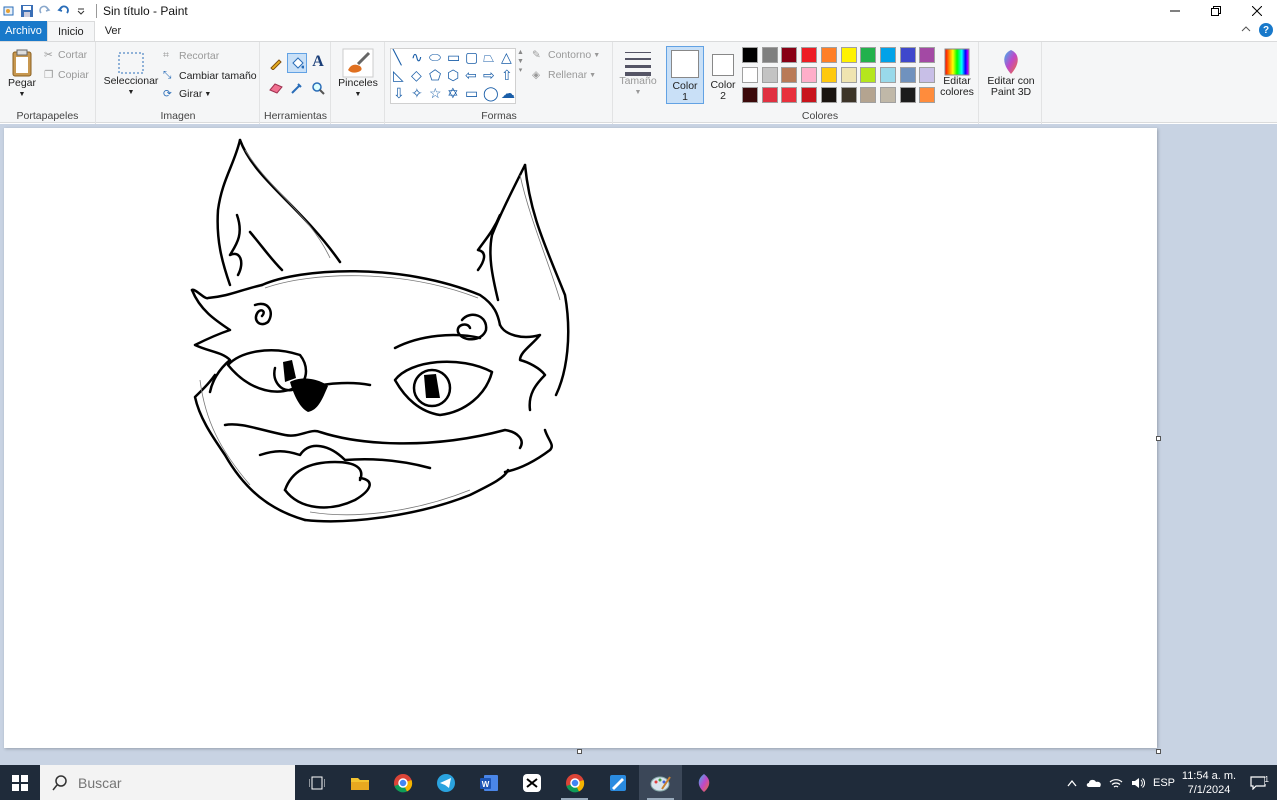 The height and width of the screenshot is (800, 1277). What do you see at coordinates (507, 75) in the screenshot?
I see `arrow-up-shape-icon: ⇧` at bounding box center [507, 75].